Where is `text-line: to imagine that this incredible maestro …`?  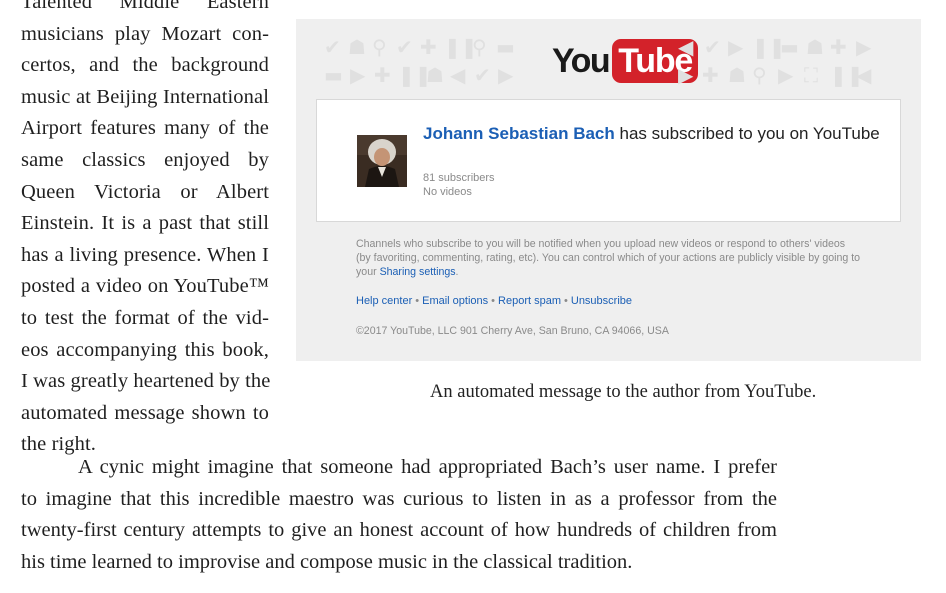 text-line: to imagine that this incredible maestro … is located at coordinates (399, 498).